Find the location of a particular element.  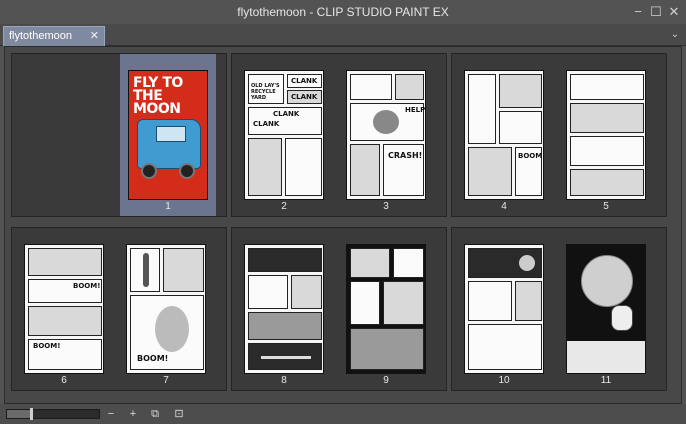

page-number: 5 is located at coordinates (606, 206).